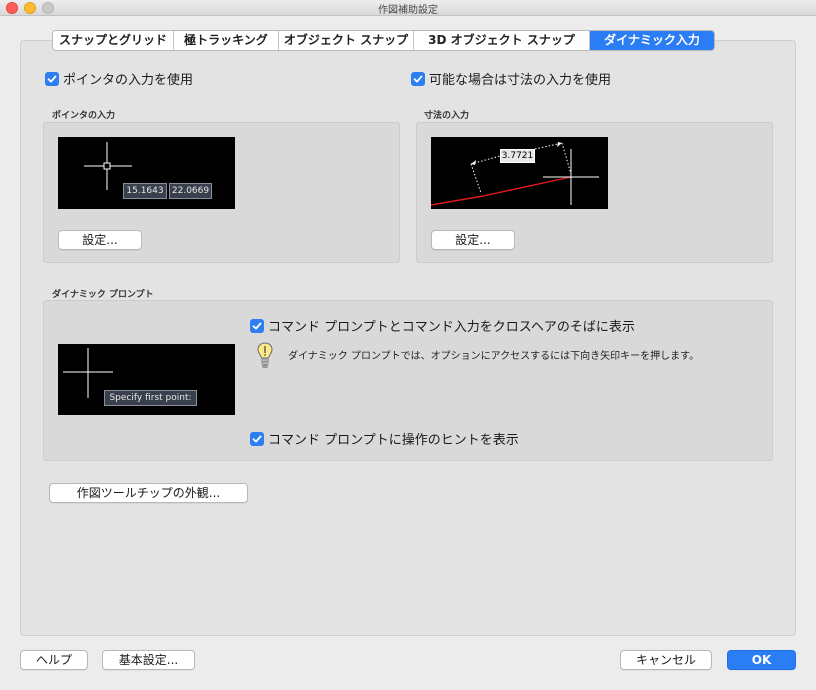 This screenshot has height=690, width=816. Describe the element at coordinates (128, 80) in the screenshot. I see `pointer-input-label: ポインタの入力を使用` at that location.